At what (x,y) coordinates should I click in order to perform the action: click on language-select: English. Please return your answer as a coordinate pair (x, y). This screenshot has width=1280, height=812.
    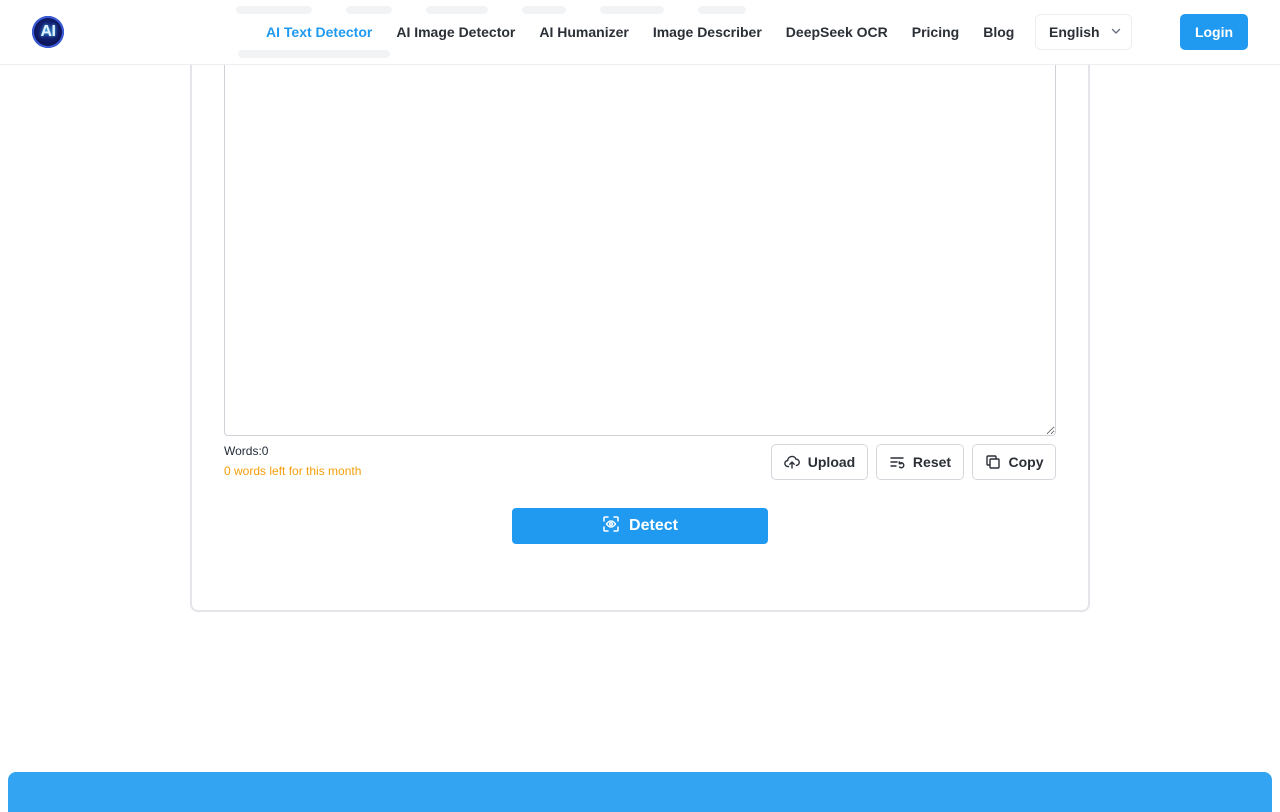
    Looking at the image, I should click on (1083, 32).